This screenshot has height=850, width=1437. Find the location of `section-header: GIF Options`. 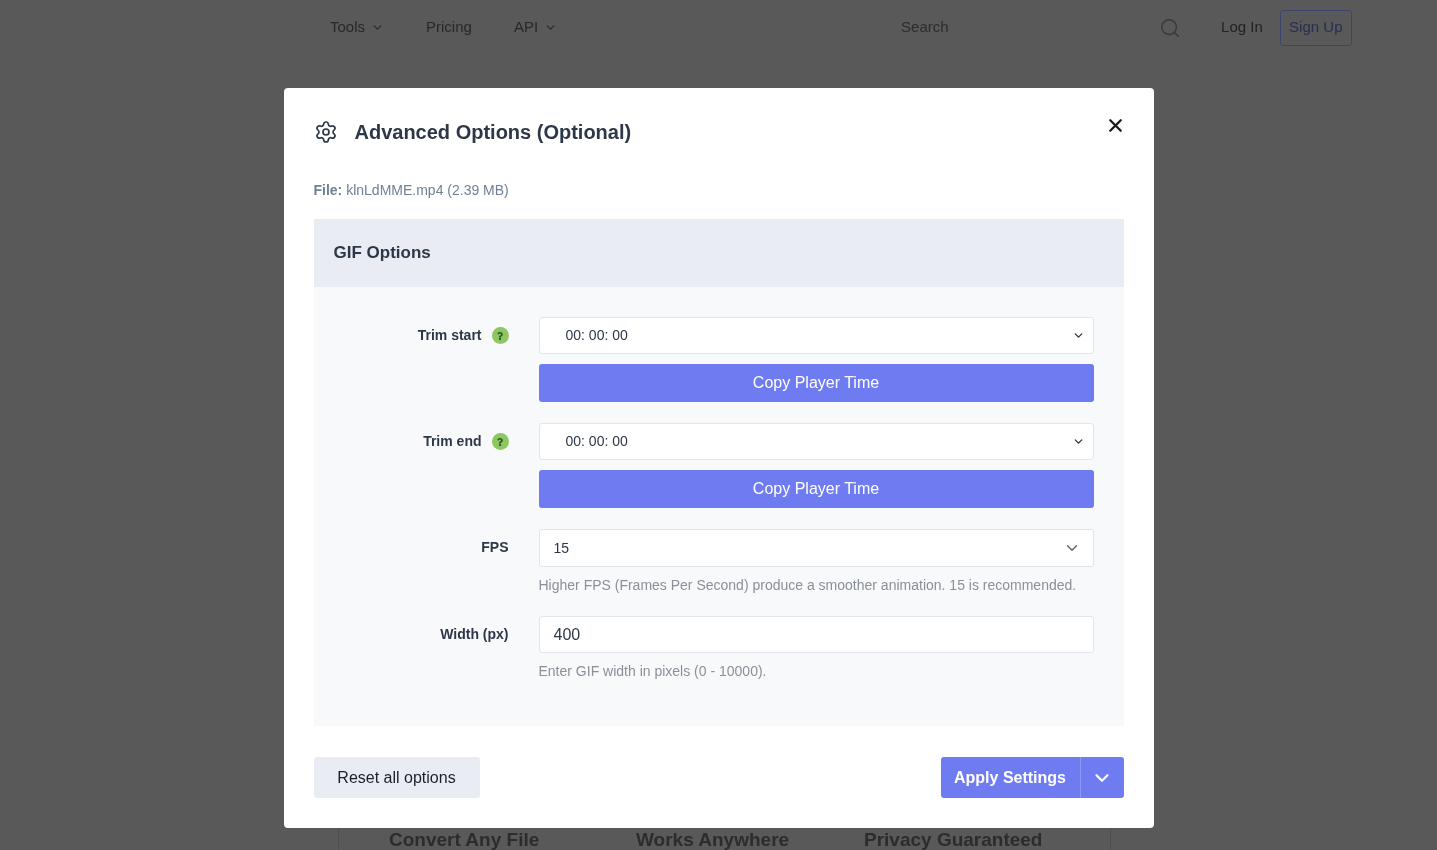

section-header: GIF Options is located at coordinates (718, 253).